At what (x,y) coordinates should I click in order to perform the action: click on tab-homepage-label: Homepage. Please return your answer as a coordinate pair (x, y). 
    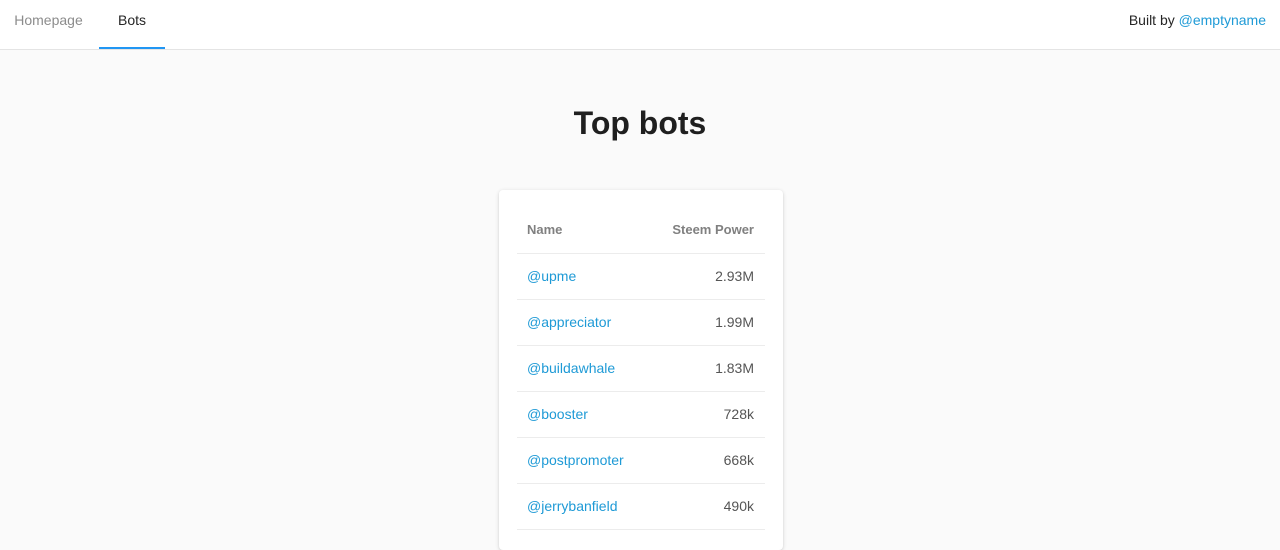
    Looking at the image, I should click on (48, 20).